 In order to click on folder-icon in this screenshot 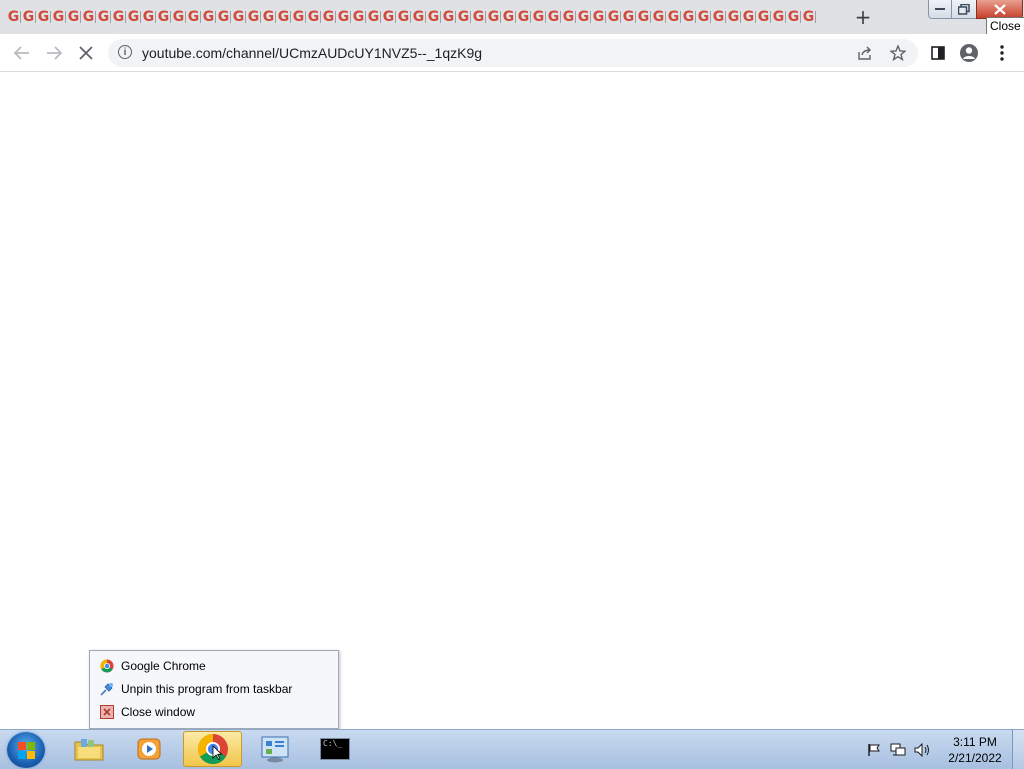, I will do `click(89, 750)`.